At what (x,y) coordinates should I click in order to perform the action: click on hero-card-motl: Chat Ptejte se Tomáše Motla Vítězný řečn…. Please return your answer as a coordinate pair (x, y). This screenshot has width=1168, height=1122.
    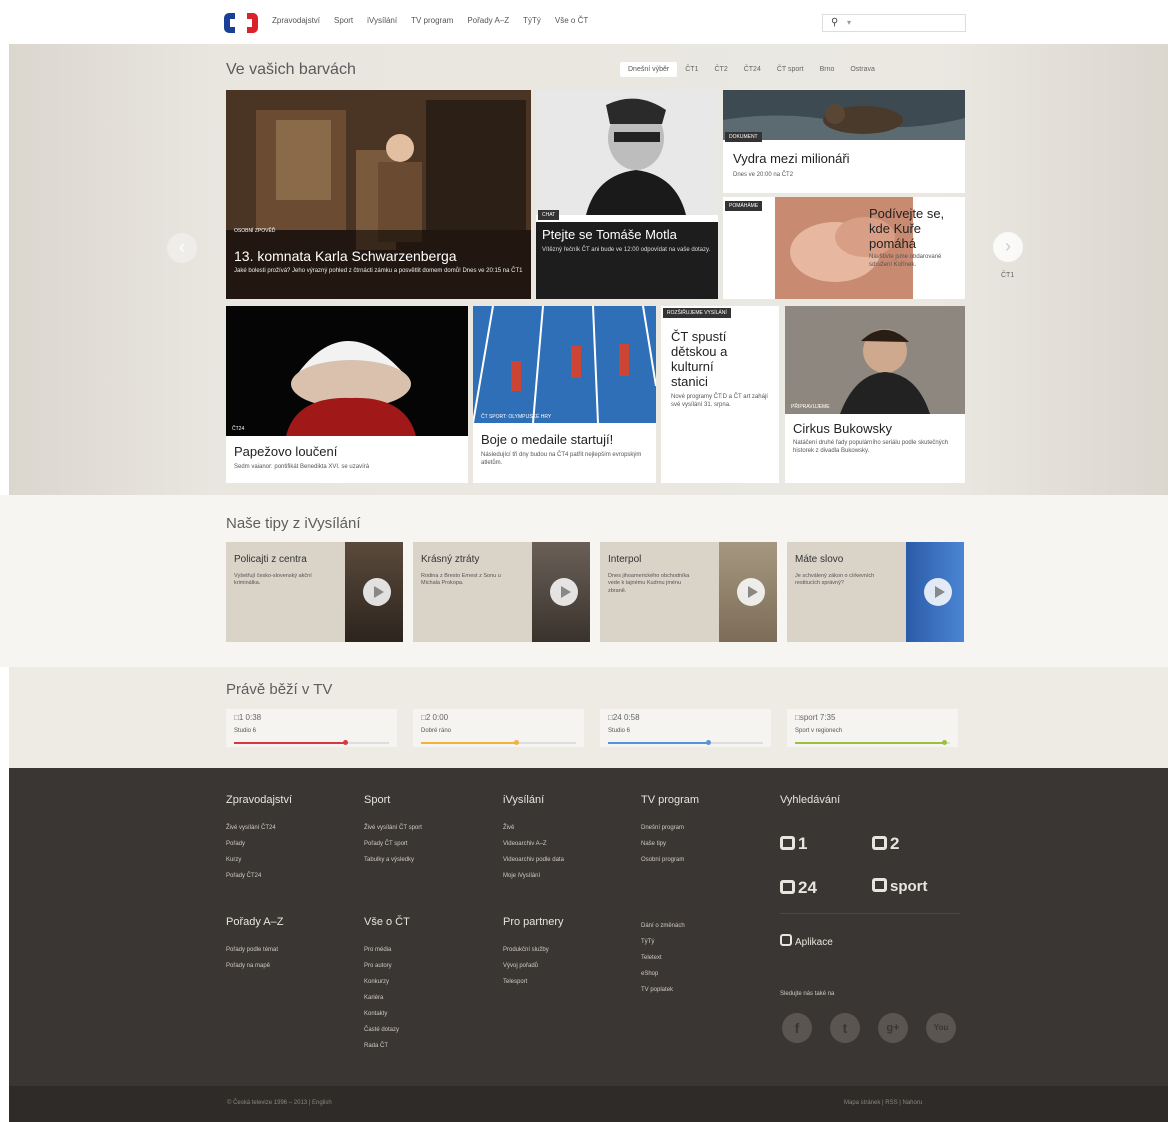
    Looking at the image, I should click on (627, 194).